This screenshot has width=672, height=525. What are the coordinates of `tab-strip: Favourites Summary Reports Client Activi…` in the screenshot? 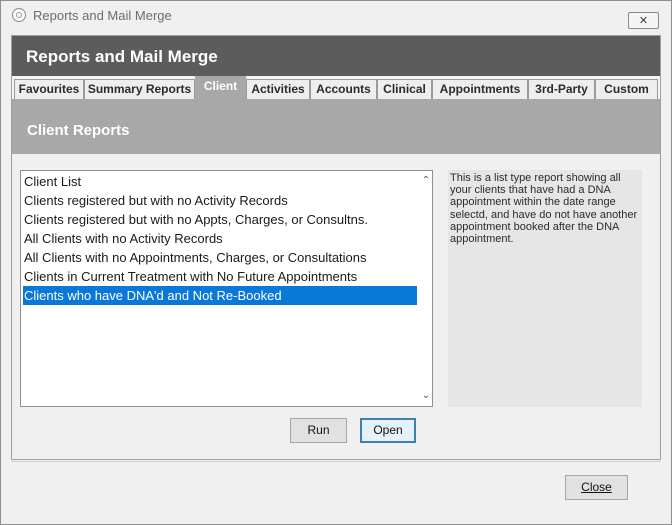 It's located at (336, 87).